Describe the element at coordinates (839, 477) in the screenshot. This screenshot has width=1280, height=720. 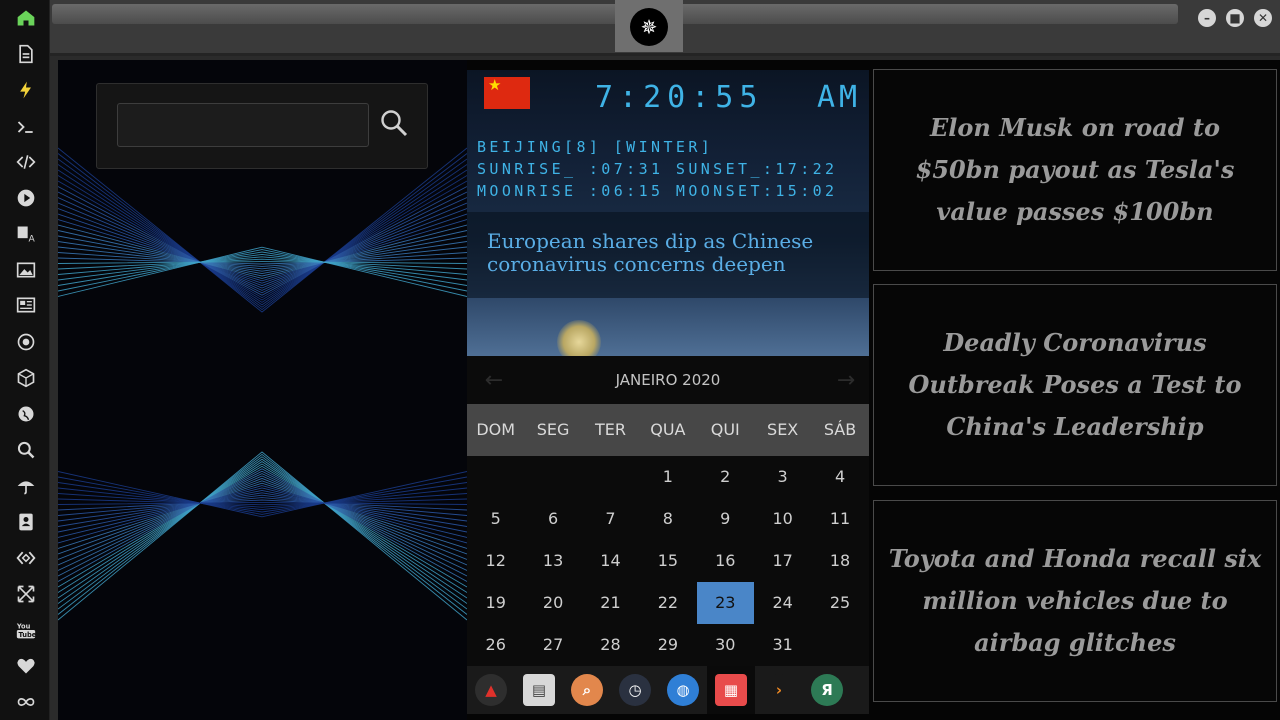
I see `calendar-day: 4` at that location.